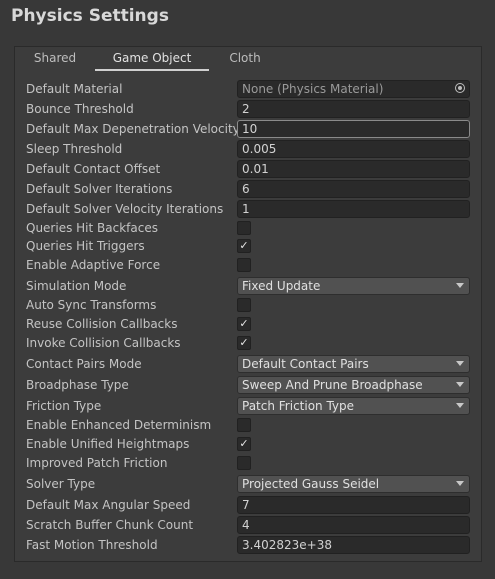 This screenshot has width=495, height=579. Describe the element at coordinates (99, 189) in the screenshot. I see `solver-iterations-label: Default Solver Iterations` at that location.